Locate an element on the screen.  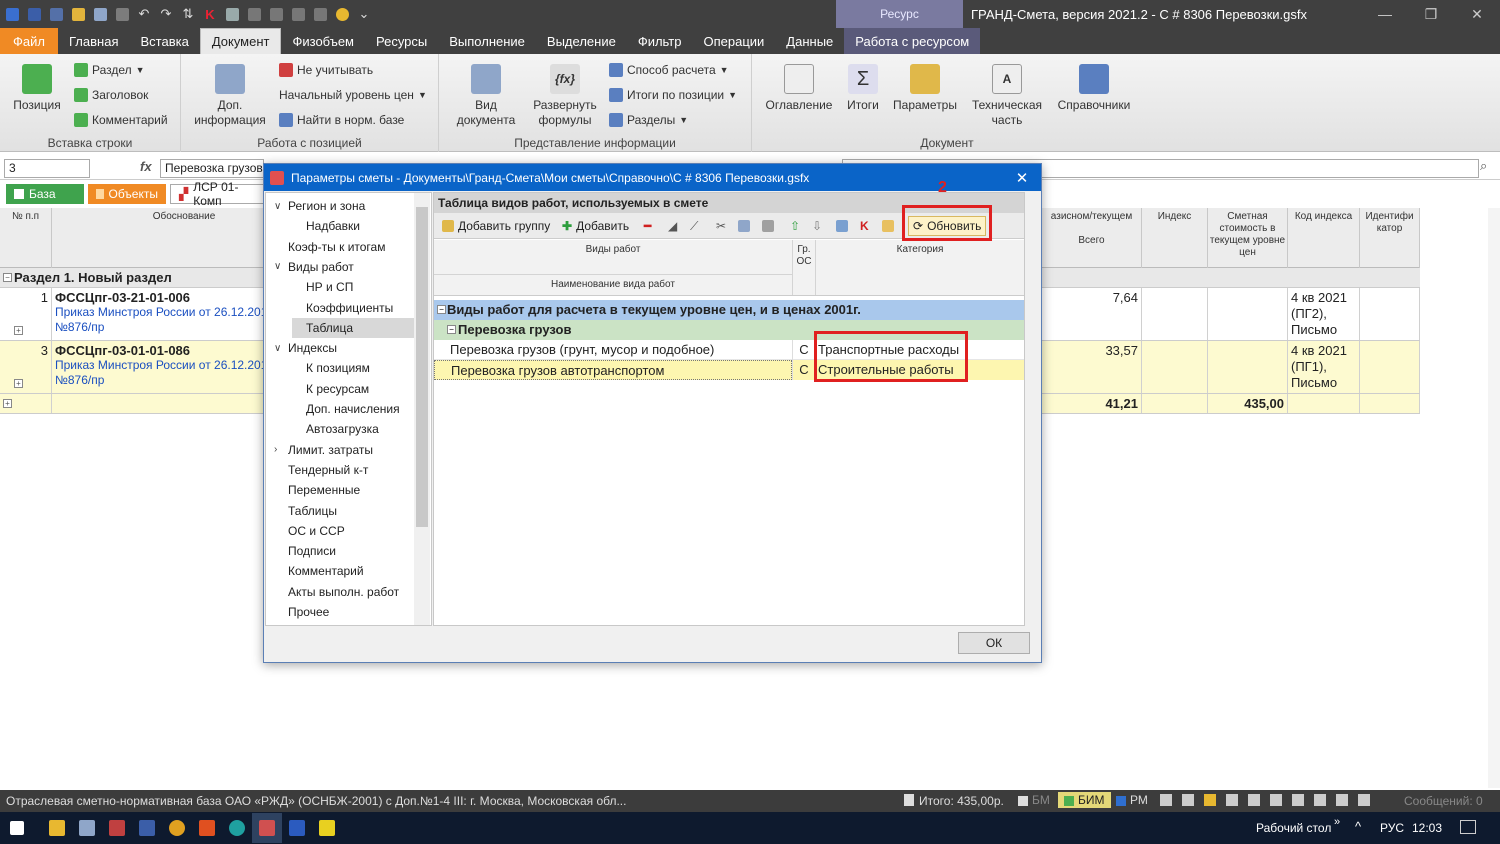
add-button: ✚ Добавить is located at coordinates (595, 226).